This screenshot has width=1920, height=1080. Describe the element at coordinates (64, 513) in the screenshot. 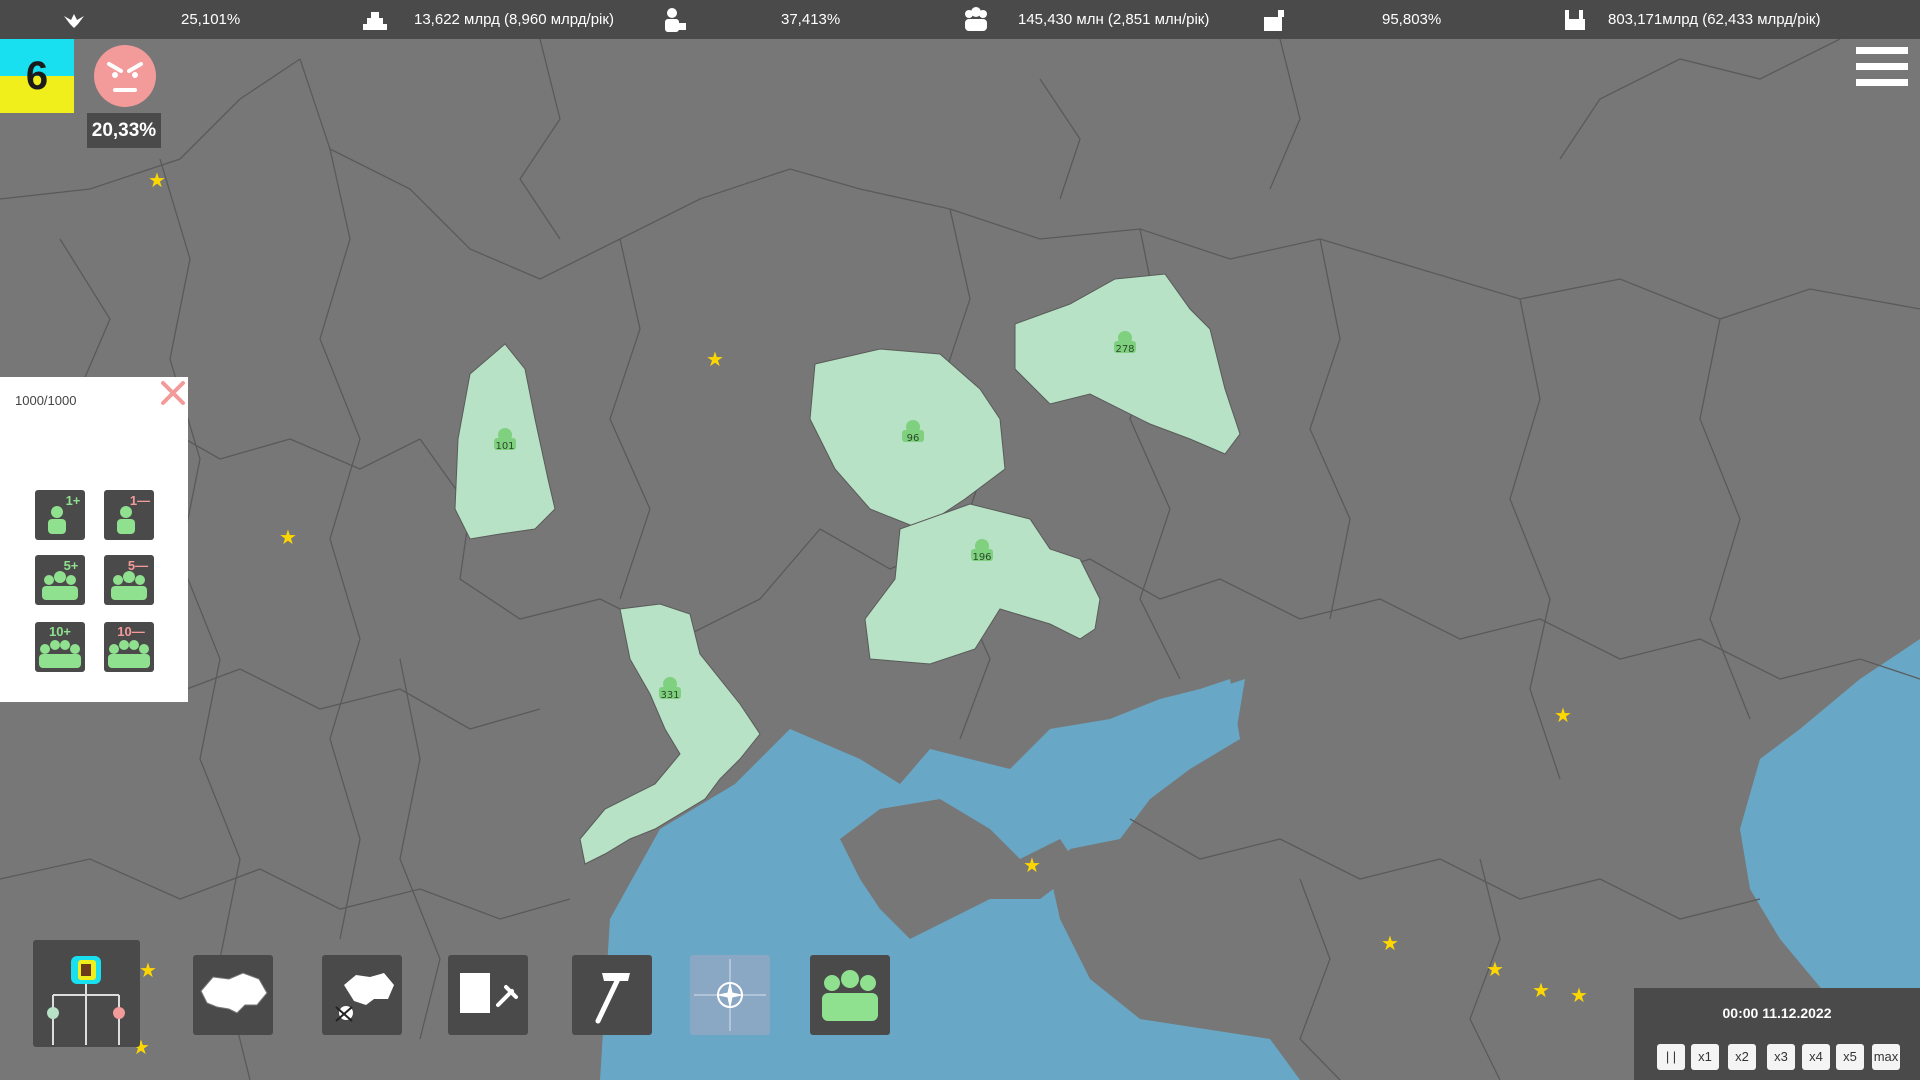

I see `soldier-icon: 1+` at that location.